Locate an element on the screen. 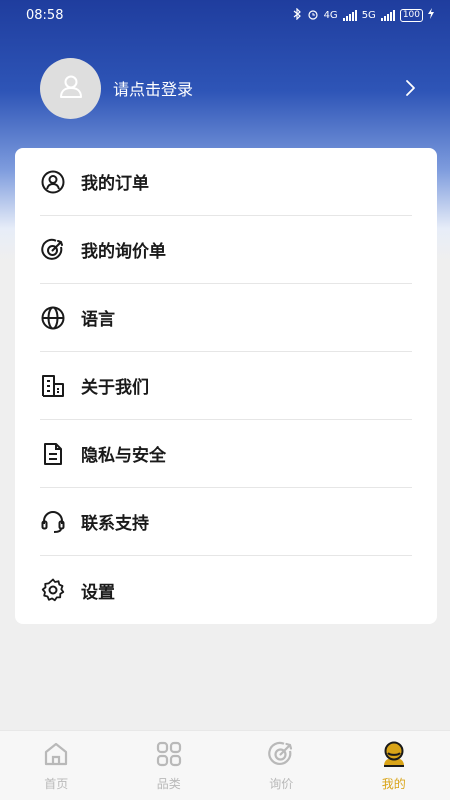 The image size is (450, 800). menu-item-language: 语言 is located at coordinates (226, 318).